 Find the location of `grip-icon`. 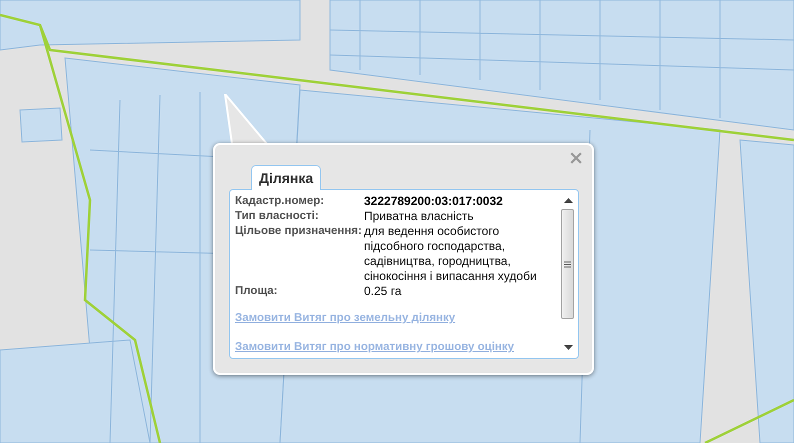

grip-icon is located at coordinates (567, 264).